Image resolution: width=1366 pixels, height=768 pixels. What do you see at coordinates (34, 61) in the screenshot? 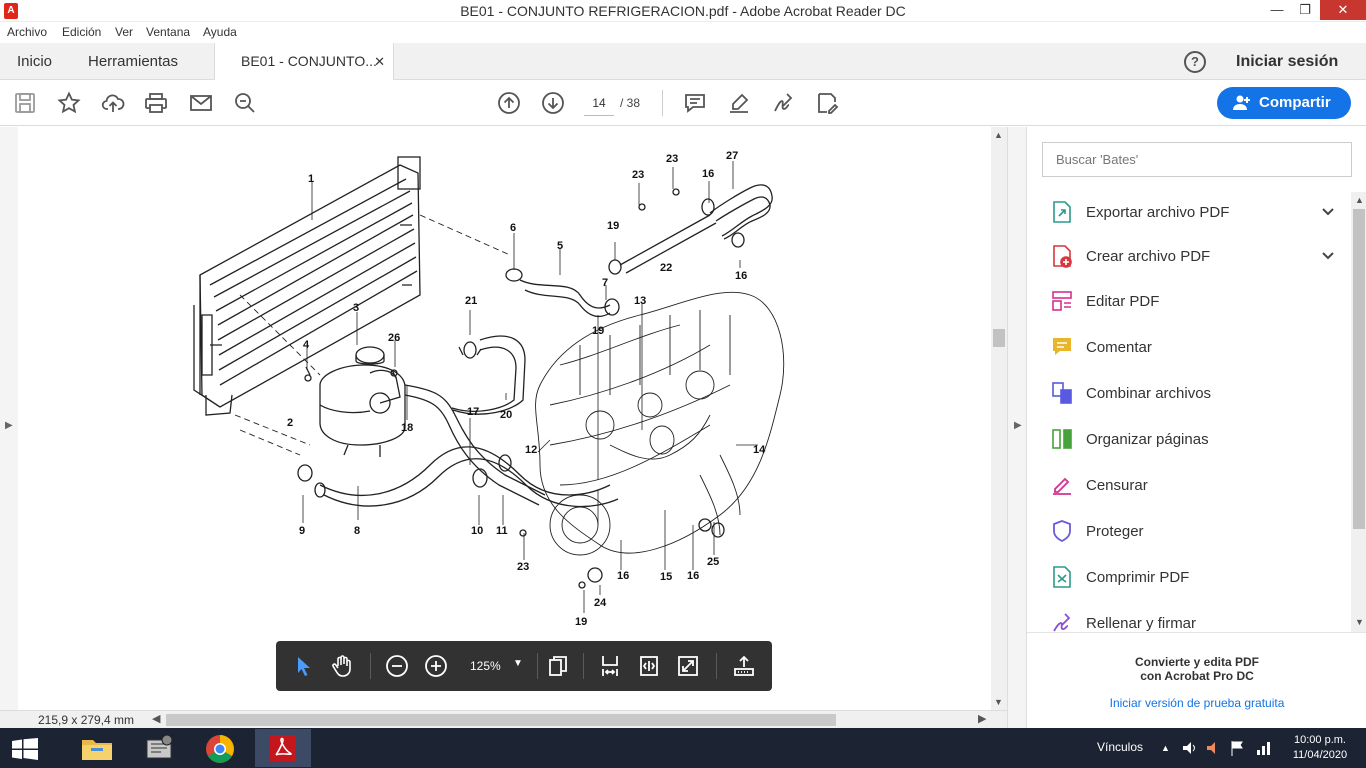
I see `tab-home: Inicio` at bounding box center [34, 61].